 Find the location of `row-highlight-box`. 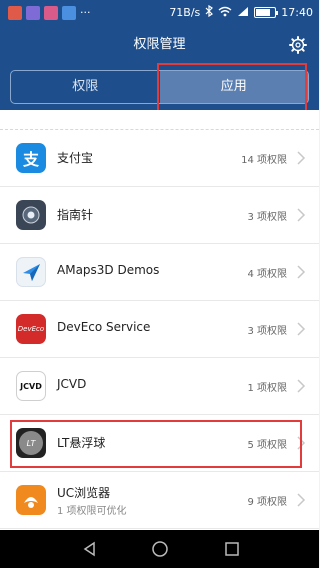

row-highlight-box is located at coordinates (156, 444).